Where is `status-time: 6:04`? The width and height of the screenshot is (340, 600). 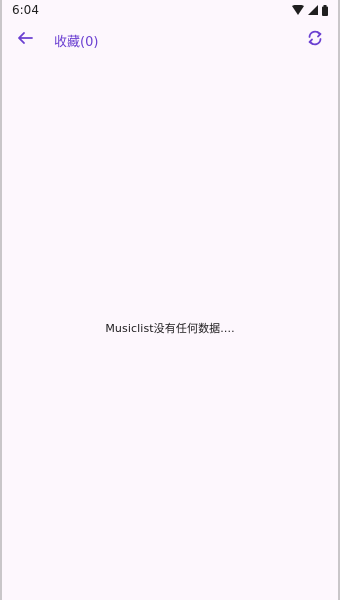 status-time: 6:04 is located at coordinates (25, 10).